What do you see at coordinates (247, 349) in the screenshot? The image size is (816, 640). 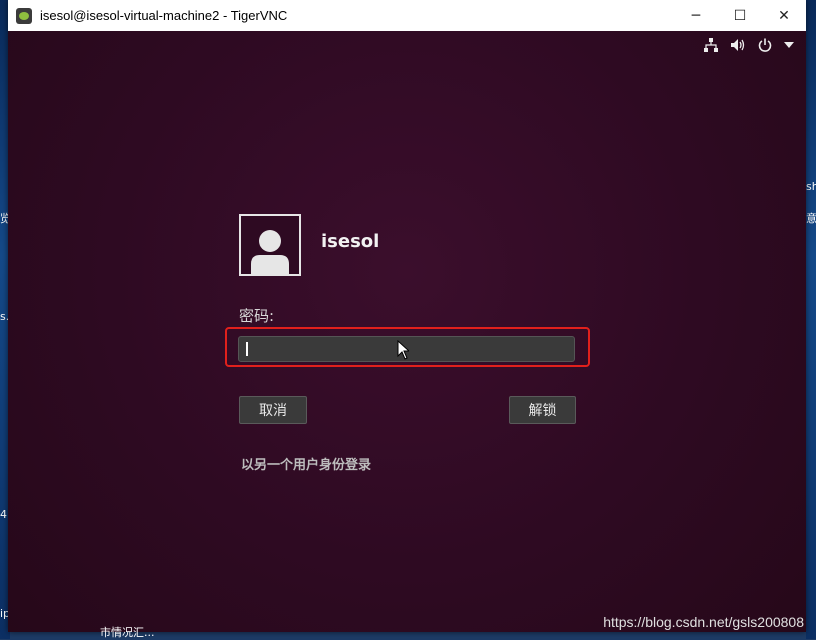 I see `text-caret` at bounding box center [247, 349].